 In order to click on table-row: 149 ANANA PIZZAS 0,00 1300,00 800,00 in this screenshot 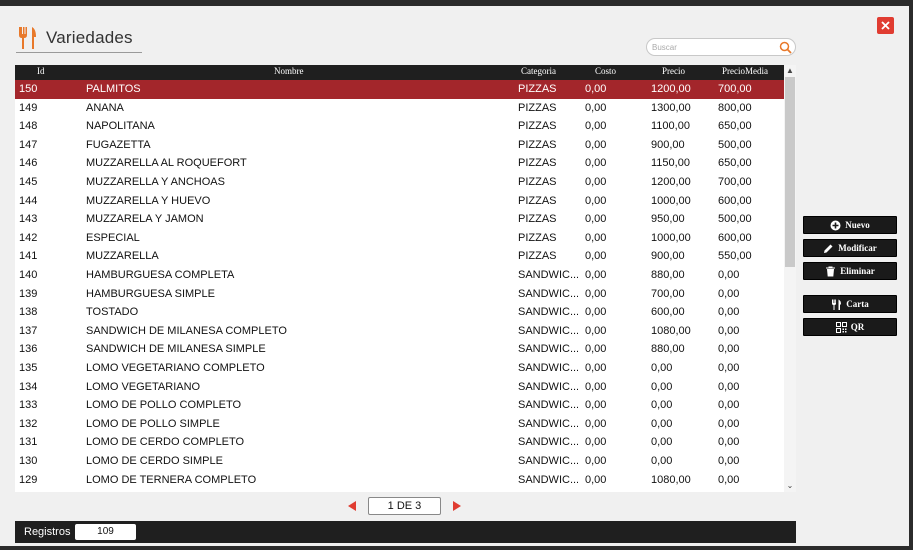, I will do `click(399, 108)`.